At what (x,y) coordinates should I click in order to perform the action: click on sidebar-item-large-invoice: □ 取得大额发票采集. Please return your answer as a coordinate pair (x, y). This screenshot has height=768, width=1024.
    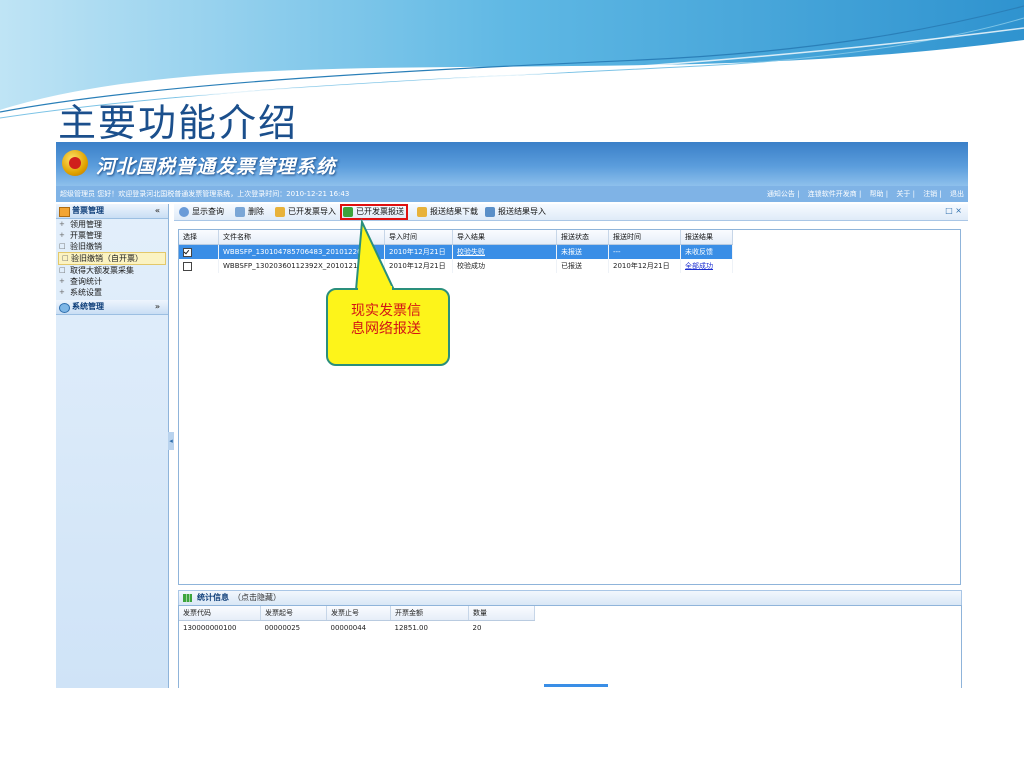
    Looking at the image, I should click on (112, 270).